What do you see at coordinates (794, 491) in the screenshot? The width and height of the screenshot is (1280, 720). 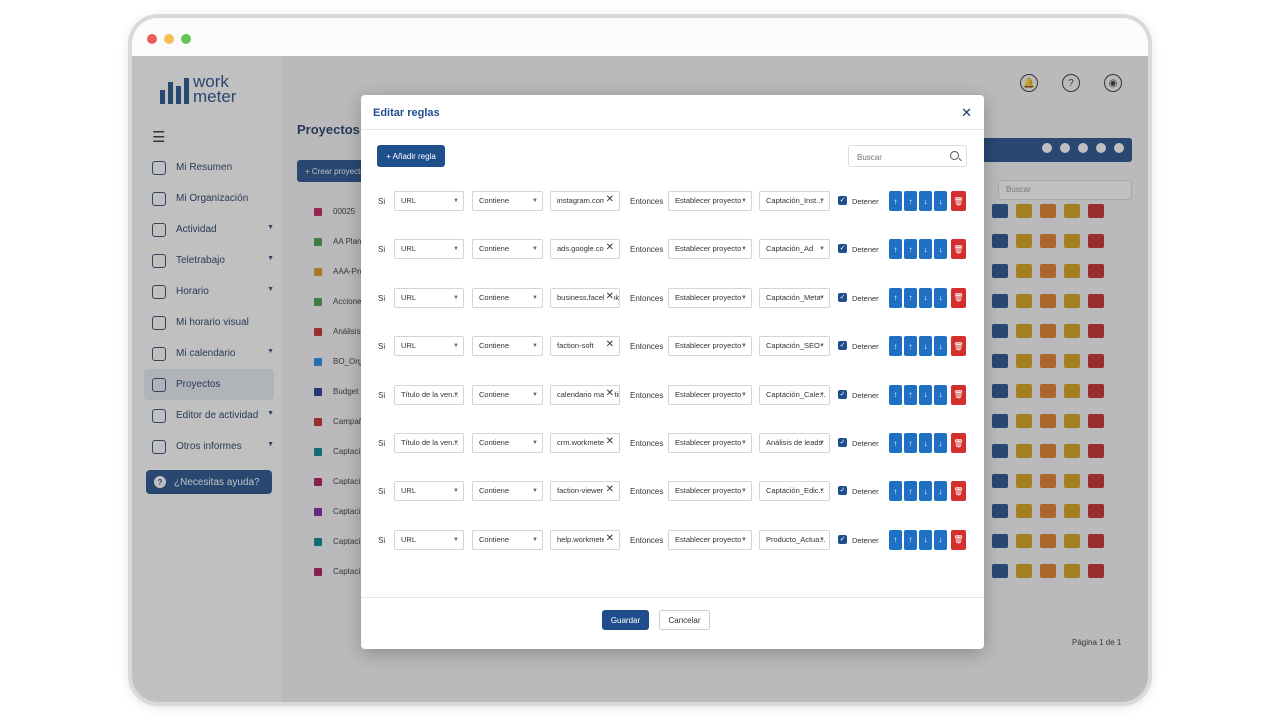 I see `target-project-select: Captación_Edic... ▼` at bounding box center [794, 491].